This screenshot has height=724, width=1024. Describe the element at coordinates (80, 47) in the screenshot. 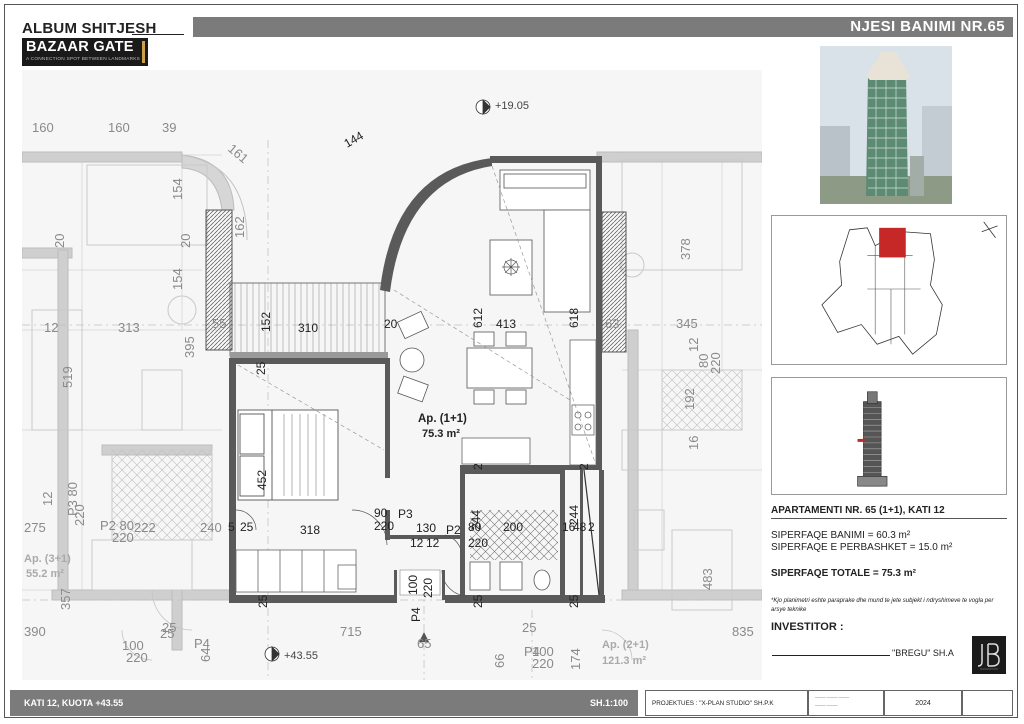

I see `logo-name: BAZAAR GATE` at that location.